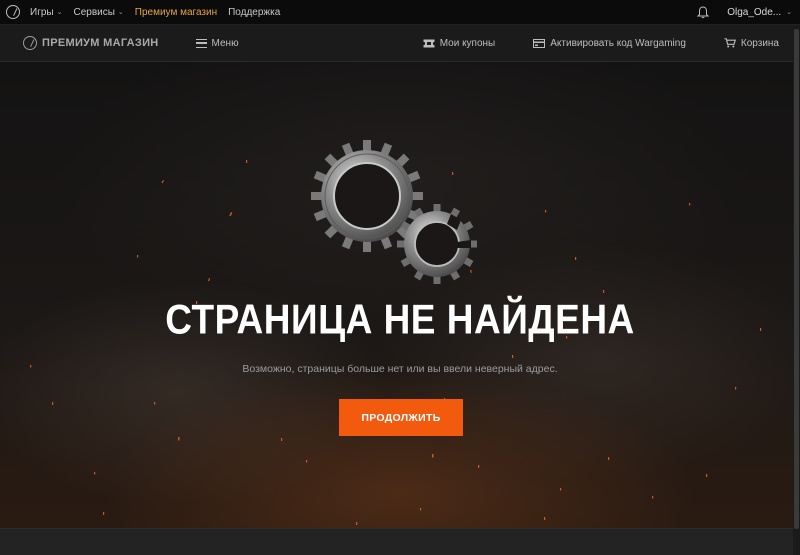 The width and height of the screenshot is (800, 555). What do you see at coordinates (100, 43) in the screenshot?
I see `brand-label: ПРЕМИУМ МАГАЗИН` at bounding box center [100, 43].